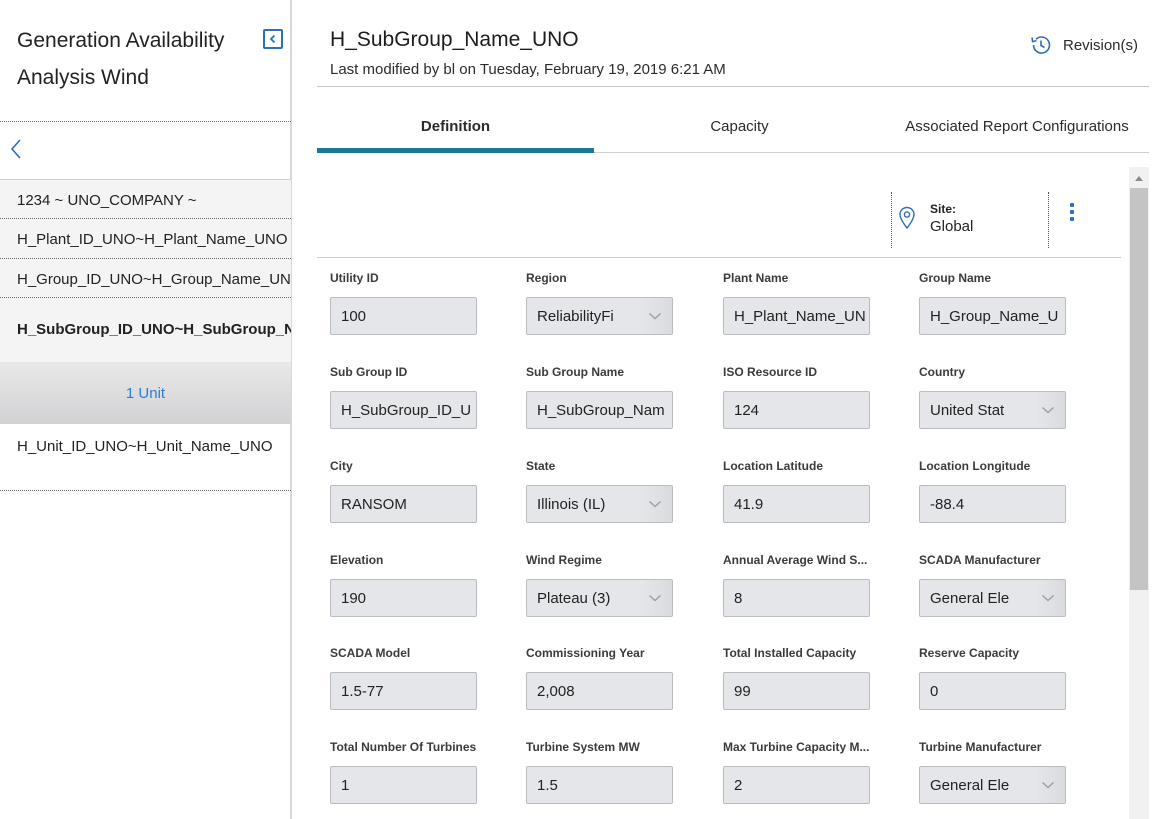 The height and width of the screenshot is (819, 1169). What do you see at coordinates (790, 653) in the screenshot?
I see `field-label: Total Installed Capacity` at bounding box center [790, 653].